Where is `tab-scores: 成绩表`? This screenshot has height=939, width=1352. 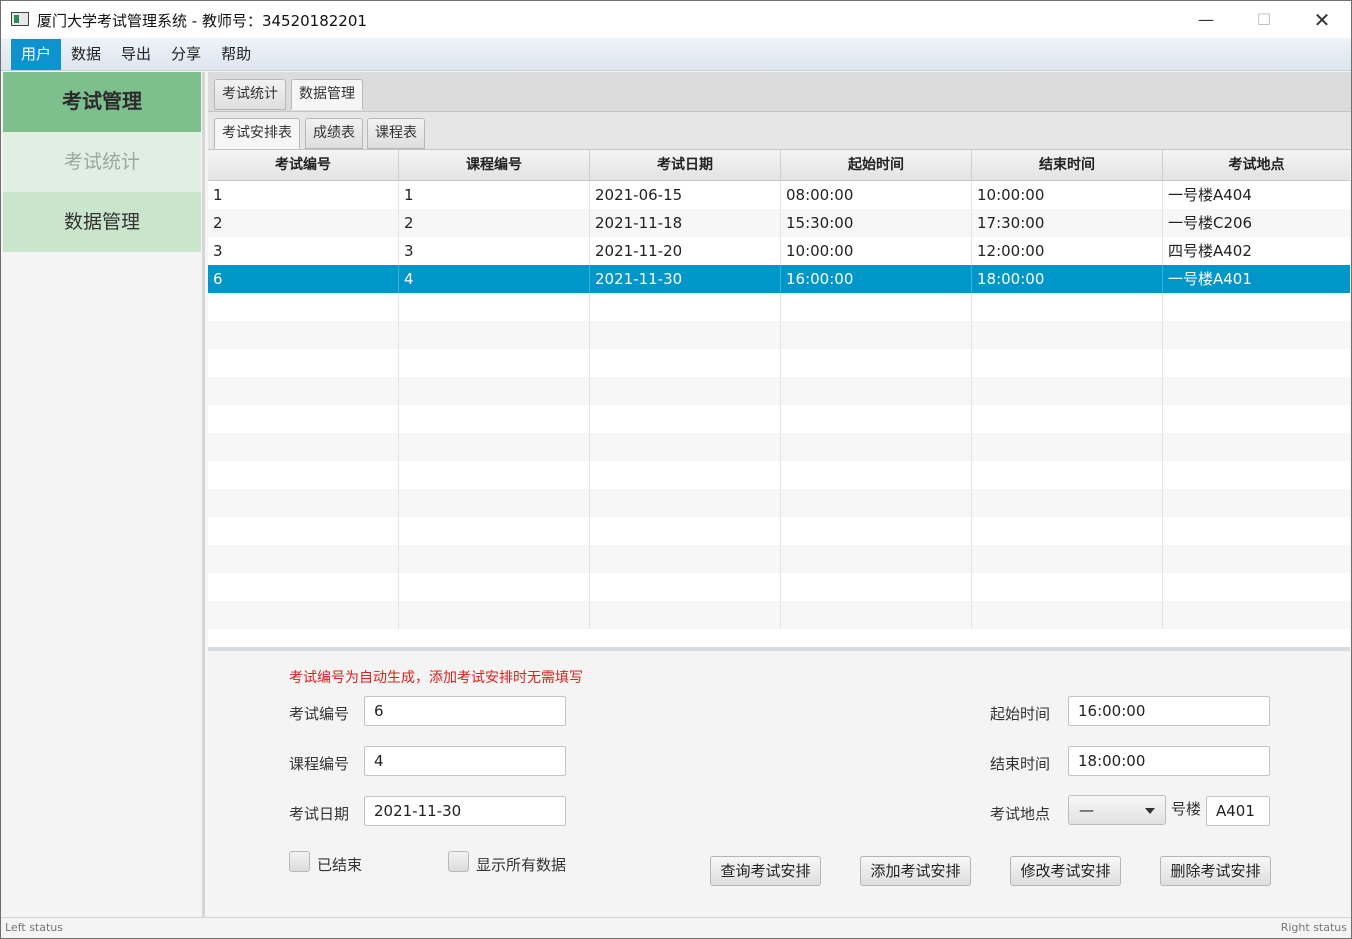 tab-scores: 成绩表 is located at coordinates (334, 133).